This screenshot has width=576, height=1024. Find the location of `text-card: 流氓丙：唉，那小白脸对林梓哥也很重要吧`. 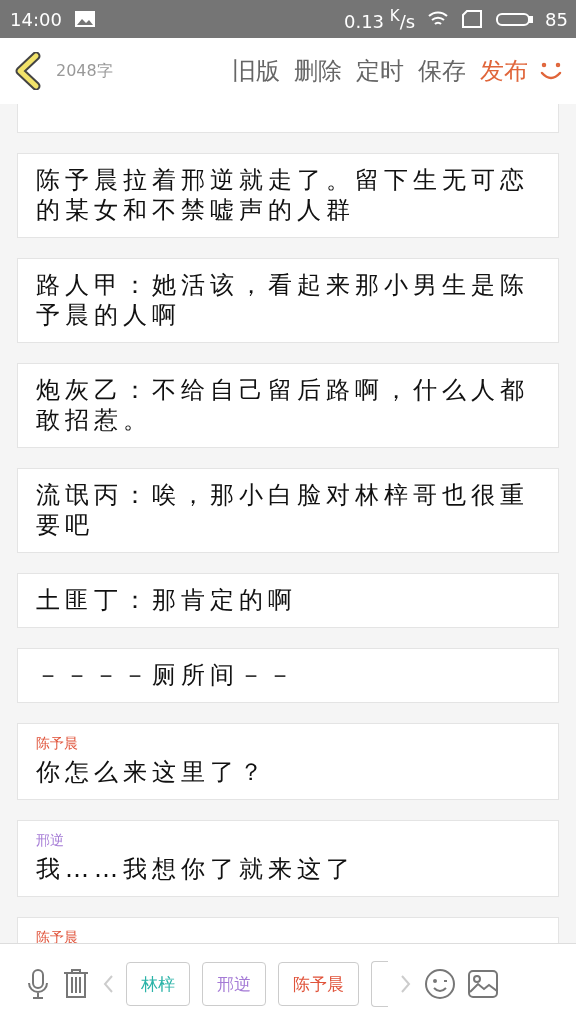

text-card: 流氓丙：唉，那小白脸对林梓哥也很重要吧 is located at coordinates (288, 510).